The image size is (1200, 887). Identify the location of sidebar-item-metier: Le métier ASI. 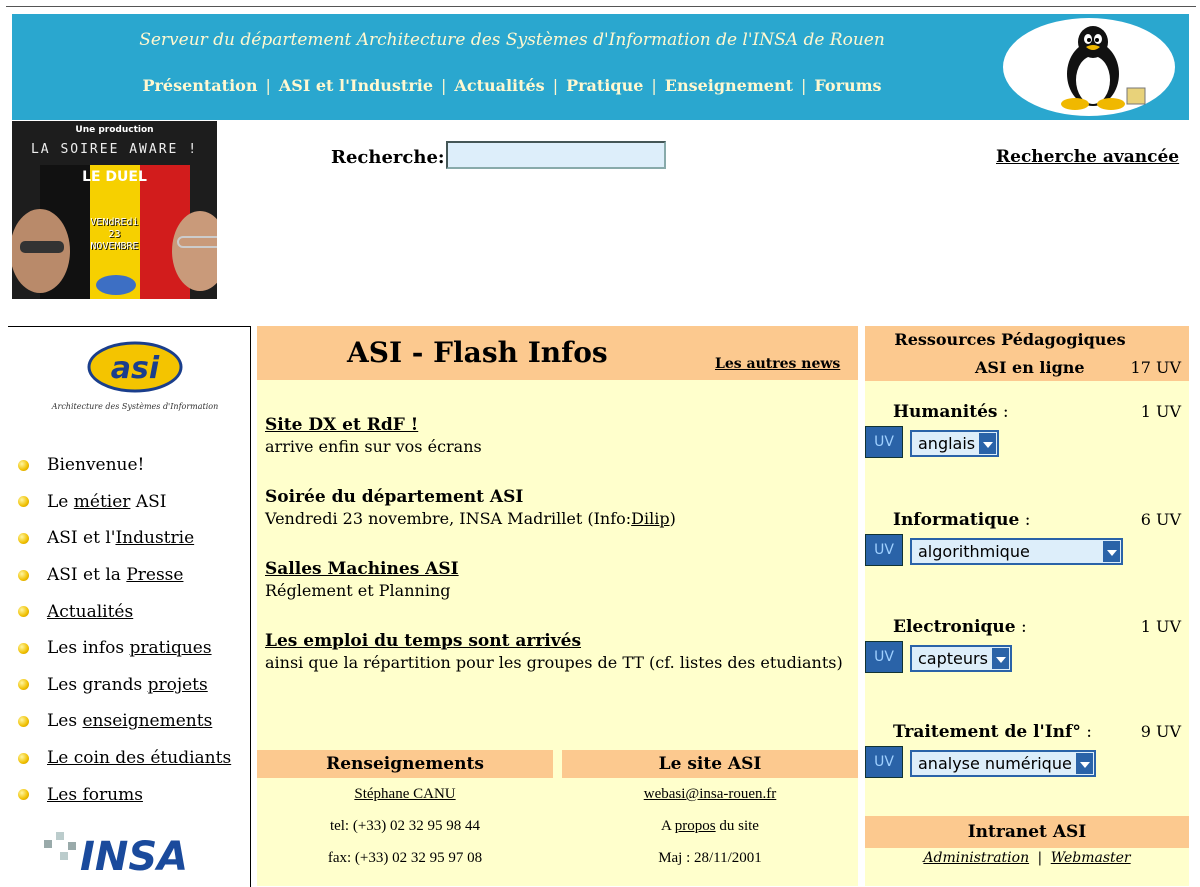
(124, 502).